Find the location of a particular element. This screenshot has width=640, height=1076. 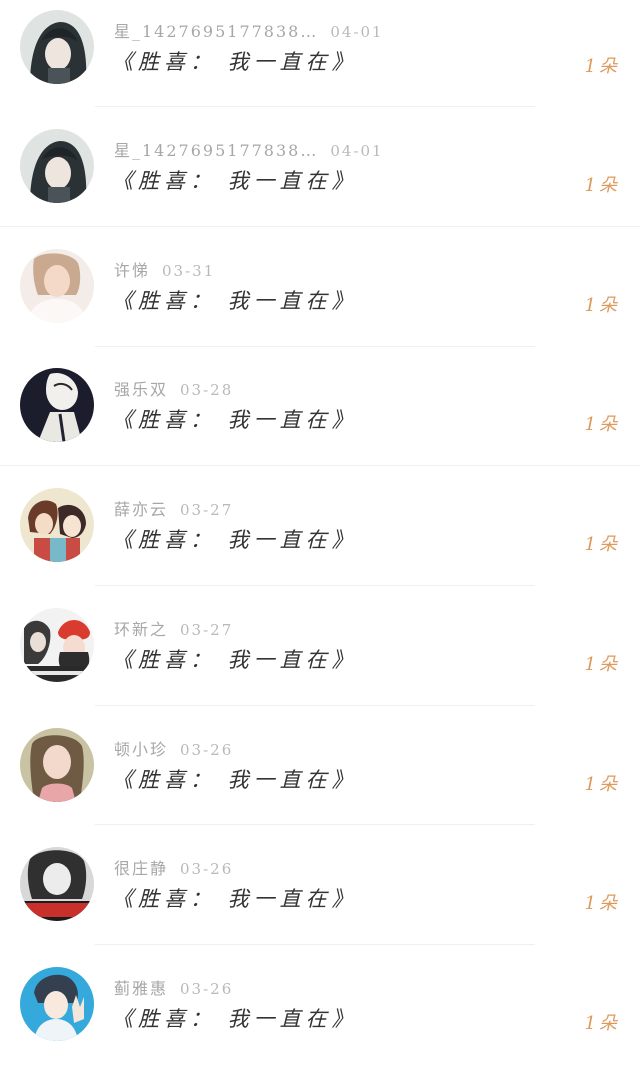

list-item: 顿小珍 03-26 《胜喜： 我一直在》 1朵 is located at coordinates (320, 777).